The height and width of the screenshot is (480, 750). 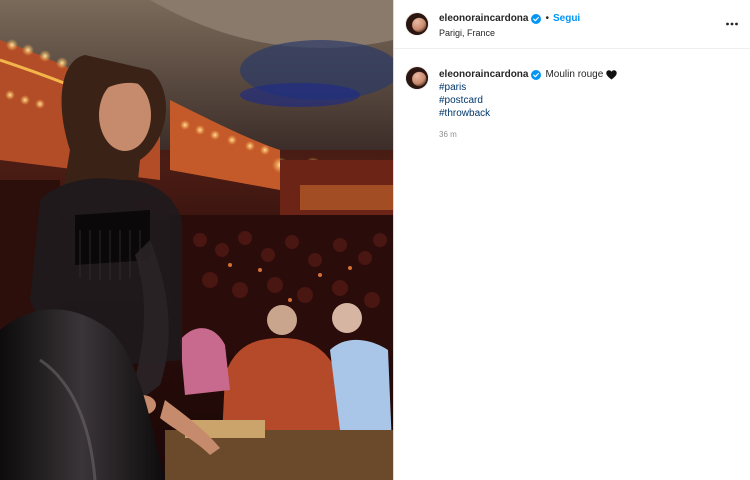 What do you see at coordinates (417, 24) in the screenshot?
I see `avatar` at bounding box center [417, 24].